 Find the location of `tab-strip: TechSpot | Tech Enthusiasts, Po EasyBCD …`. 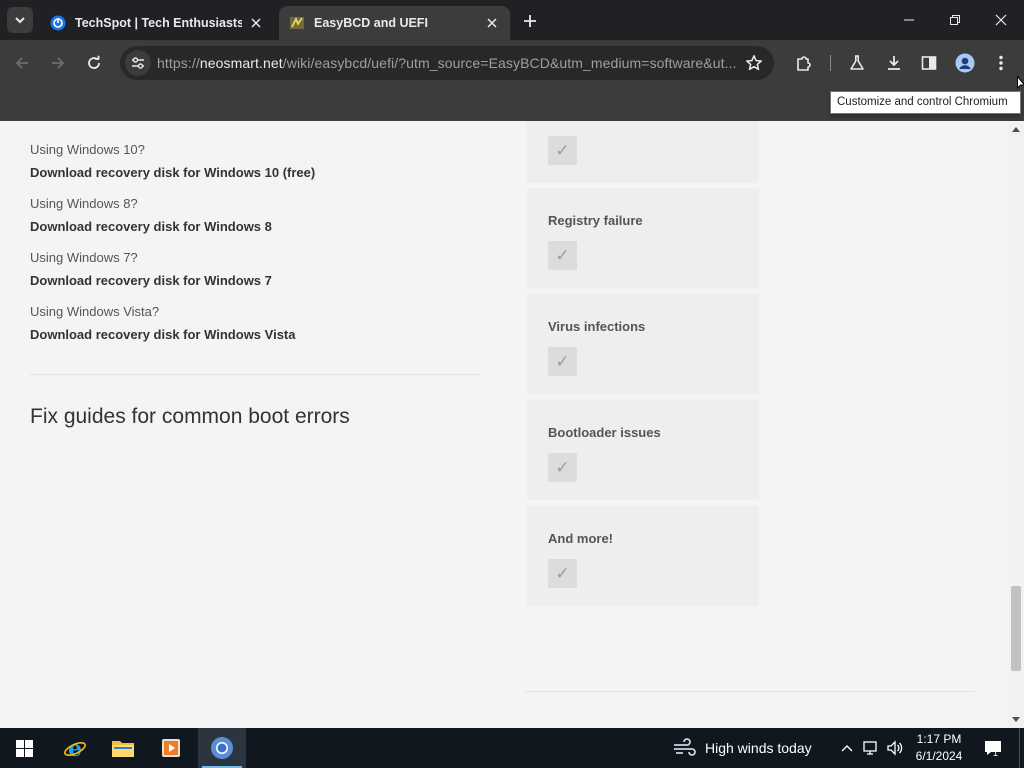

tab-strip: TechSpot | Tech Enthusiasts, Po EasyBCD … is located at coordinates (512, 20).